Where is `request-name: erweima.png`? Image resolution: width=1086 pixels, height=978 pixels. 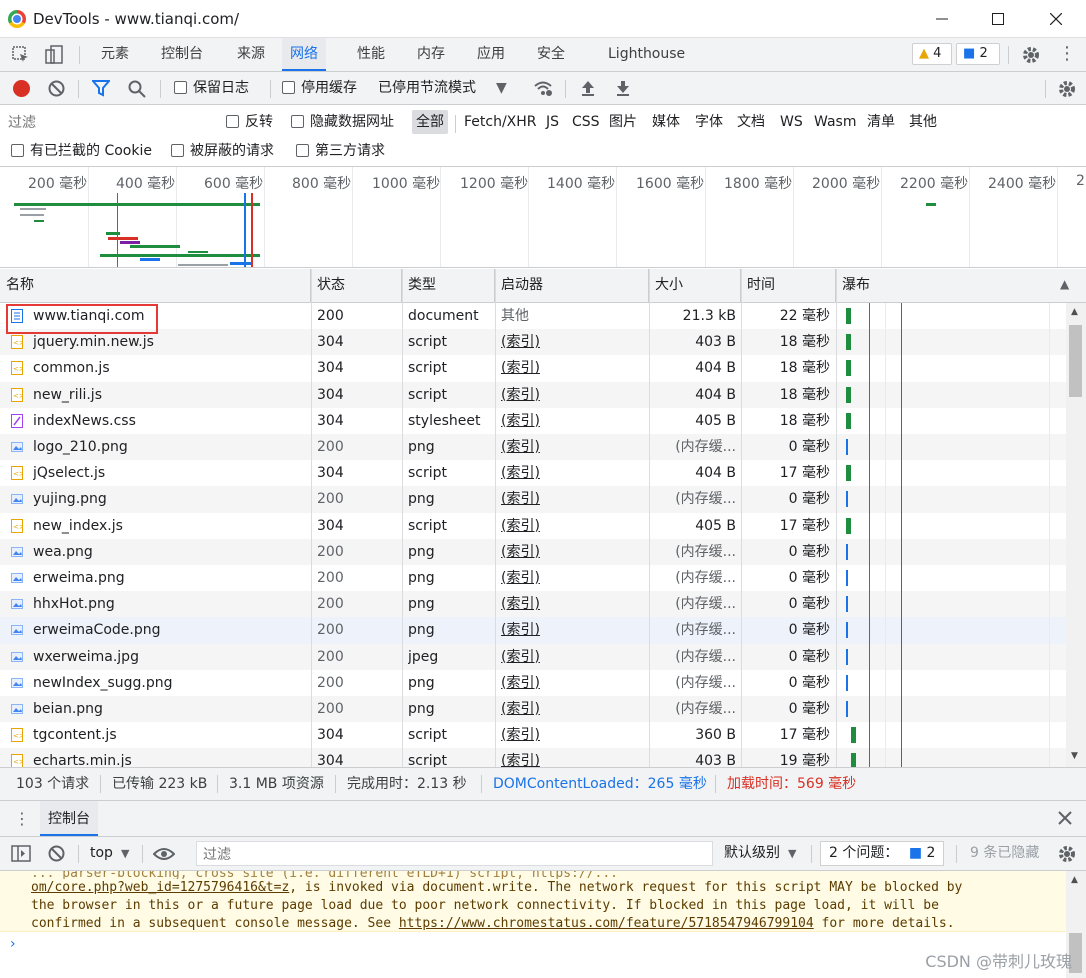
request-name: erweima.png is located at coordinates (168, 578).